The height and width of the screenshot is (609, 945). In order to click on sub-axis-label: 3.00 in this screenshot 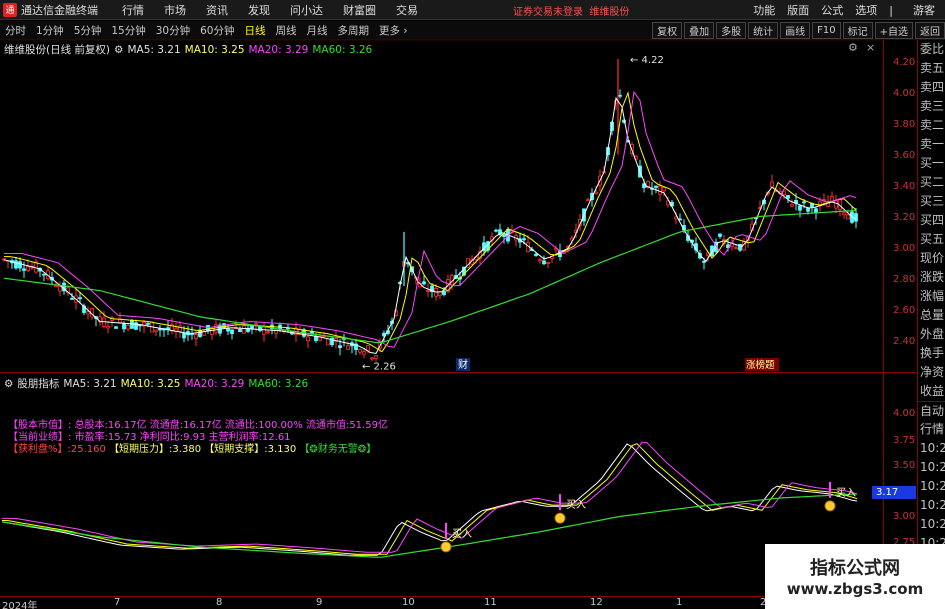, I will do `click(904, 516)`.